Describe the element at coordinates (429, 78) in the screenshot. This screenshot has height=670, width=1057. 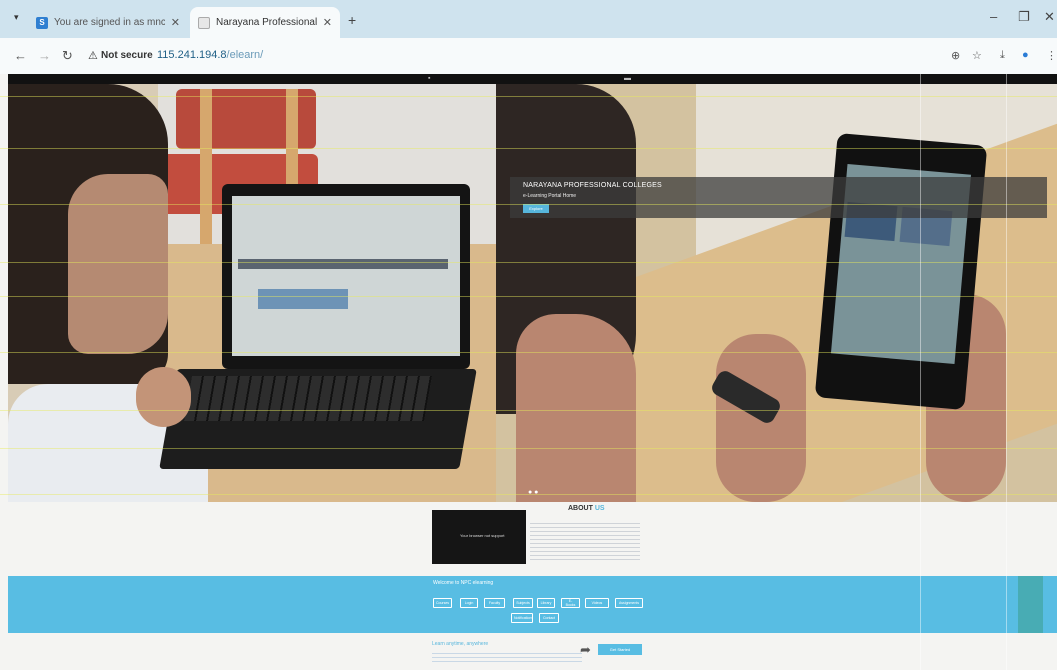
I see `topbar-marker-icon: ▪` at that location.